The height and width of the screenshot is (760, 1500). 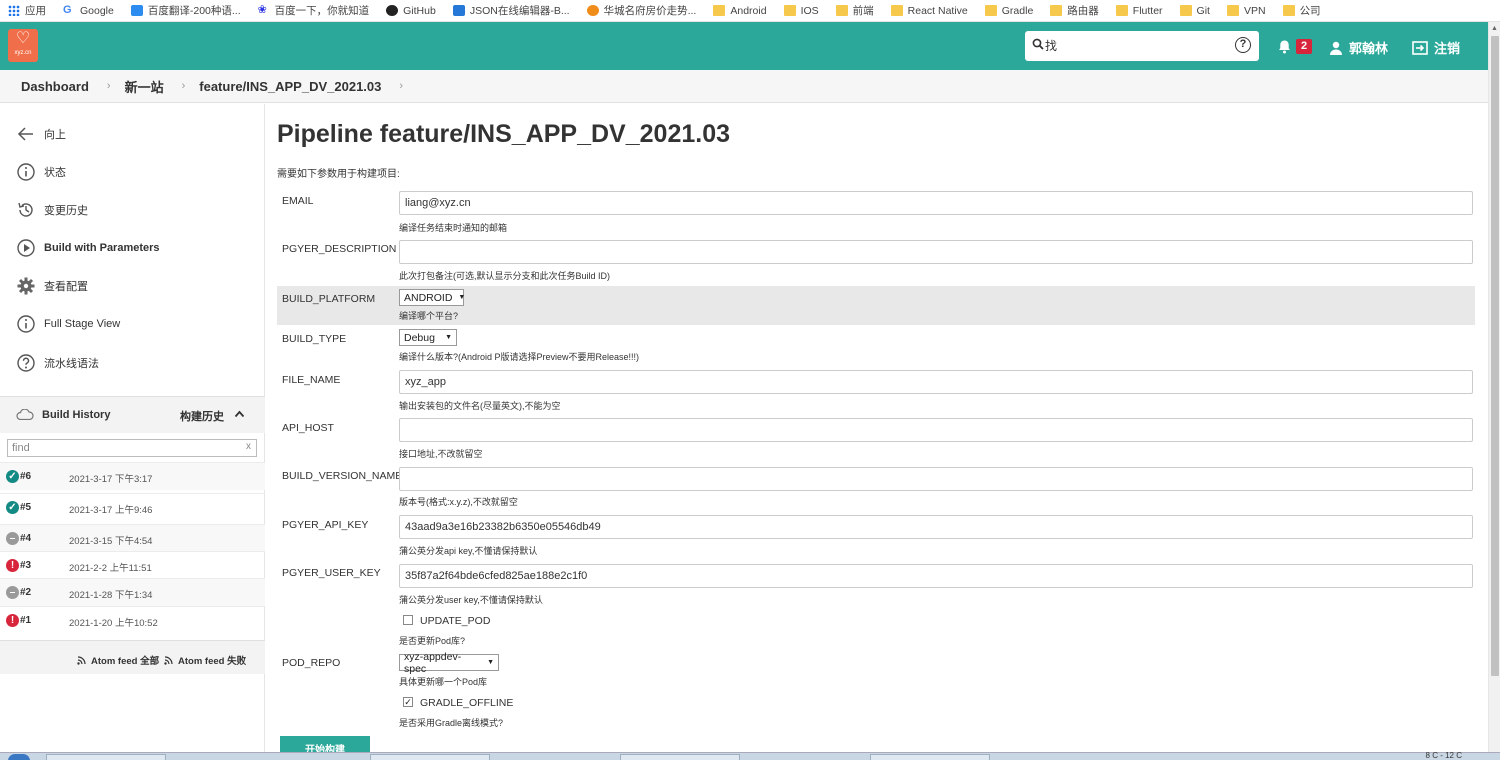 What do you see at coordinates (936, 203) in the screenshot?
I see `email-field` at bounding box center [936, 203].